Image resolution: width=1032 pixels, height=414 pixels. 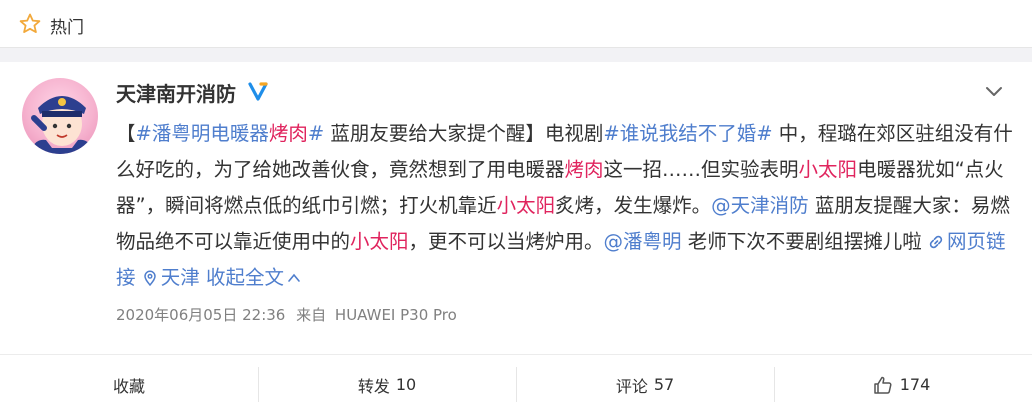 I want to click on collapse-label: 收起全文, so click(x=244, y=277).